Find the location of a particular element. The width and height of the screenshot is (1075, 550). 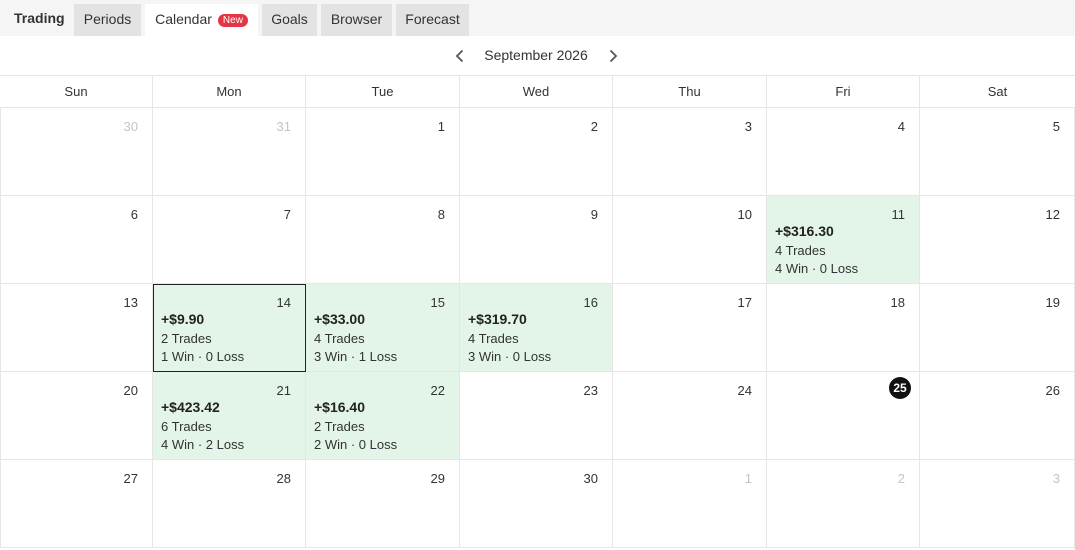

tab-browser: Browser is located at coordinates (356, 20).